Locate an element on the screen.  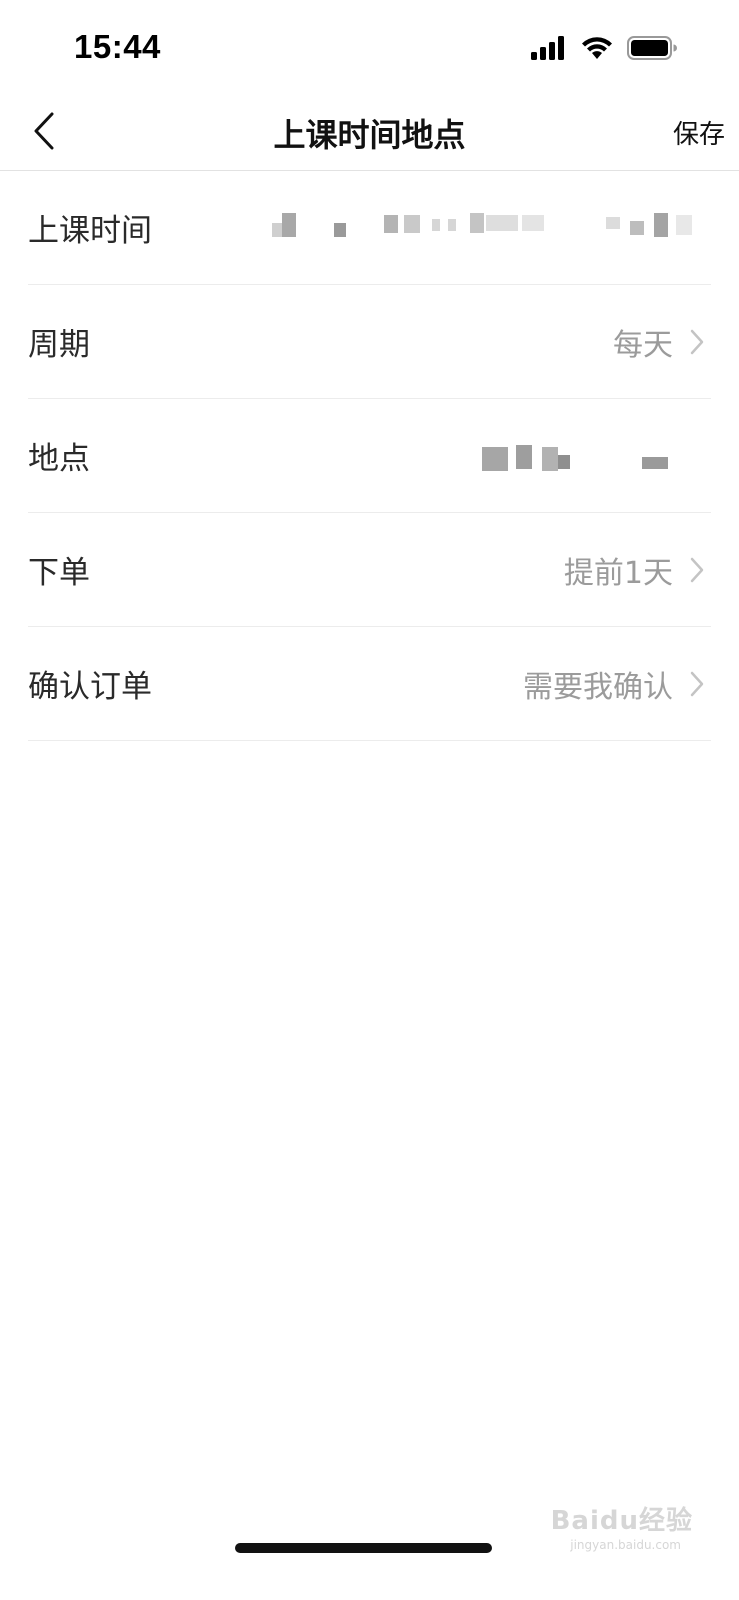
row-cycle: 周期 每天 is located at coordinates (369, 342).